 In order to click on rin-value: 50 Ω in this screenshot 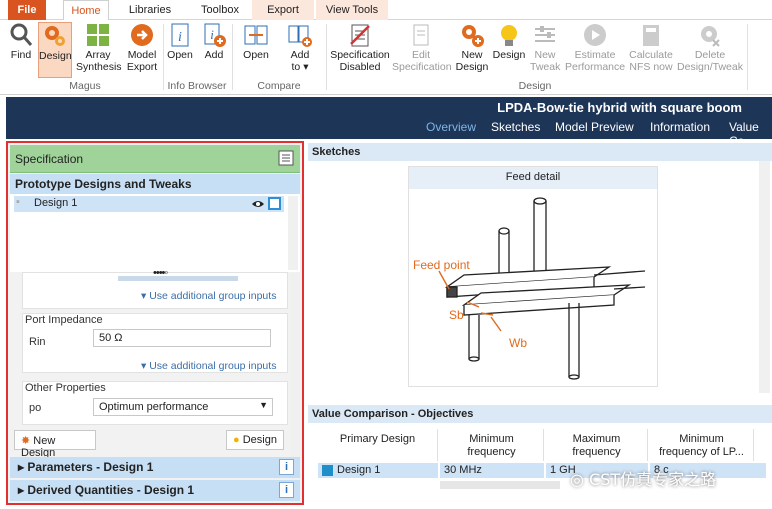, I will do `click(111, 338)`.